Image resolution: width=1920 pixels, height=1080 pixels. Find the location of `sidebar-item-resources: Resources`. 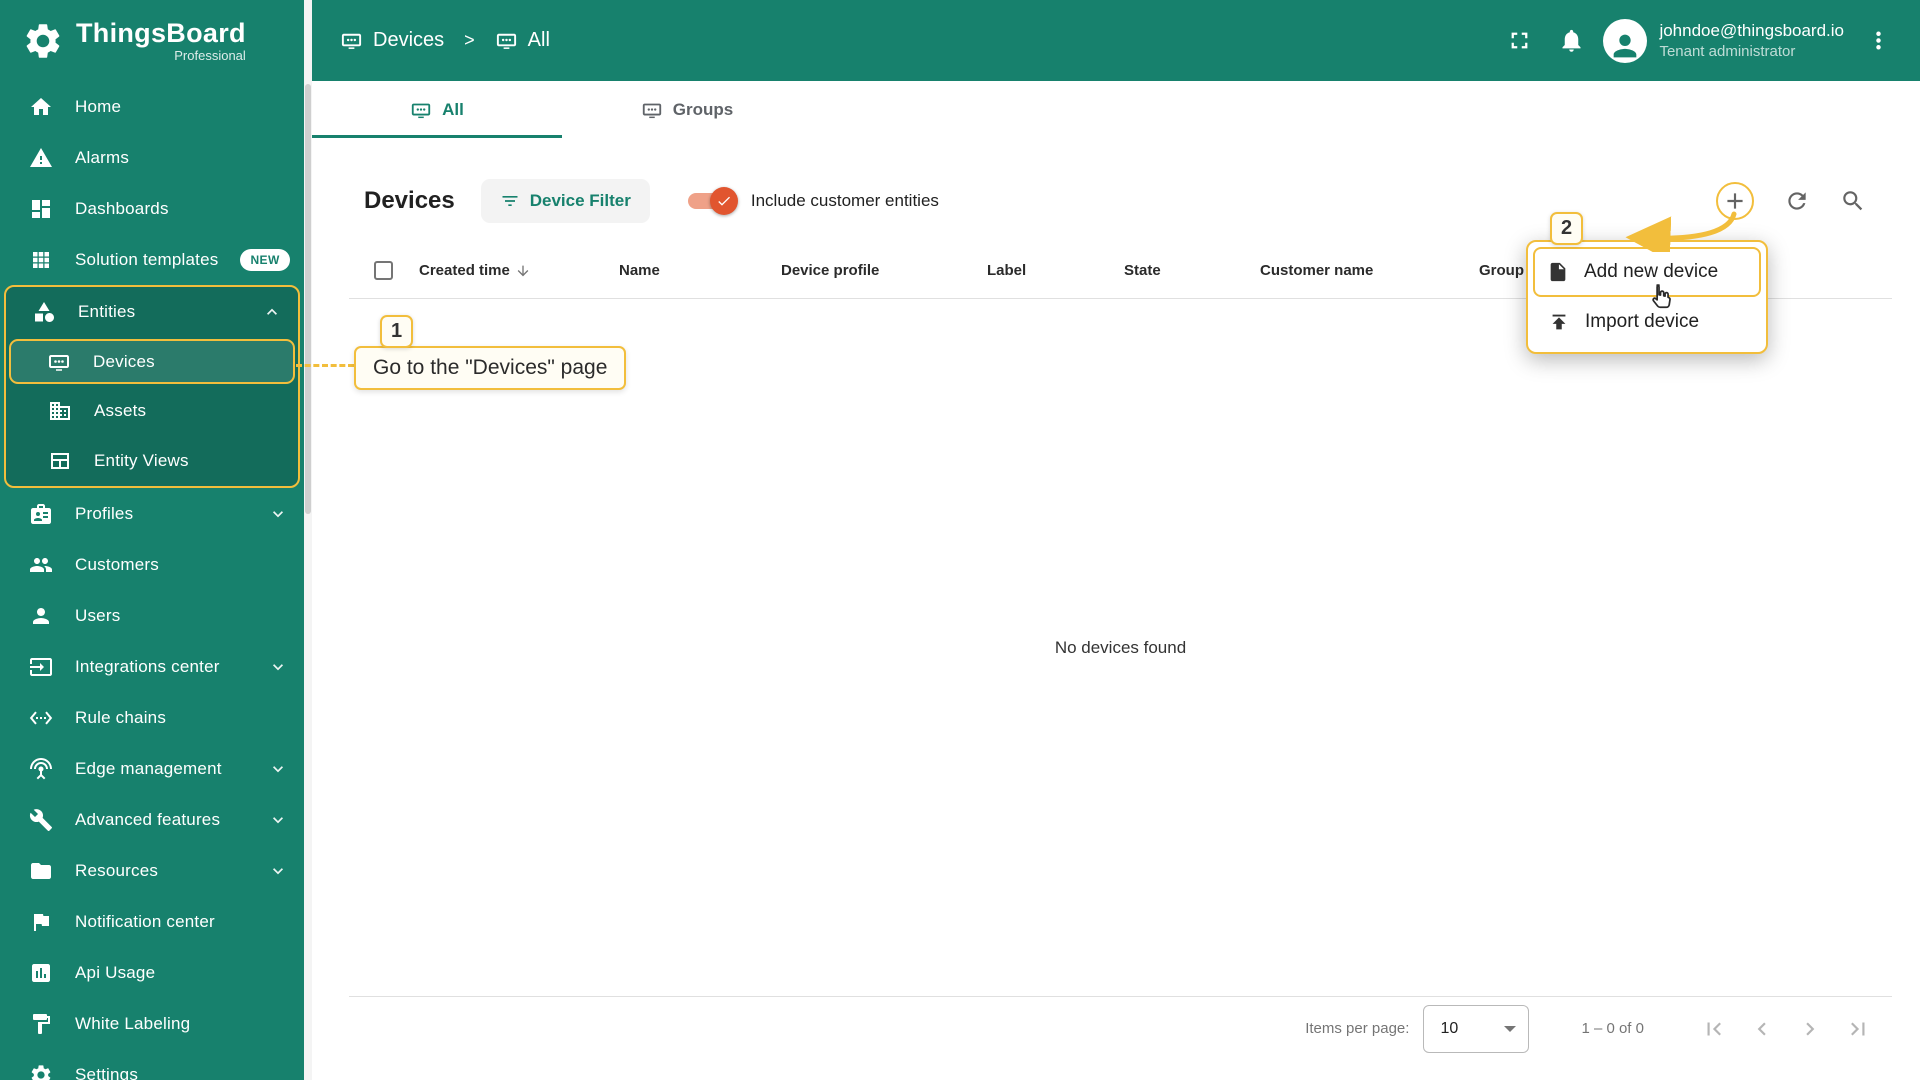

sidebar-item-resources: Resources is located at coordinates (152, 870).